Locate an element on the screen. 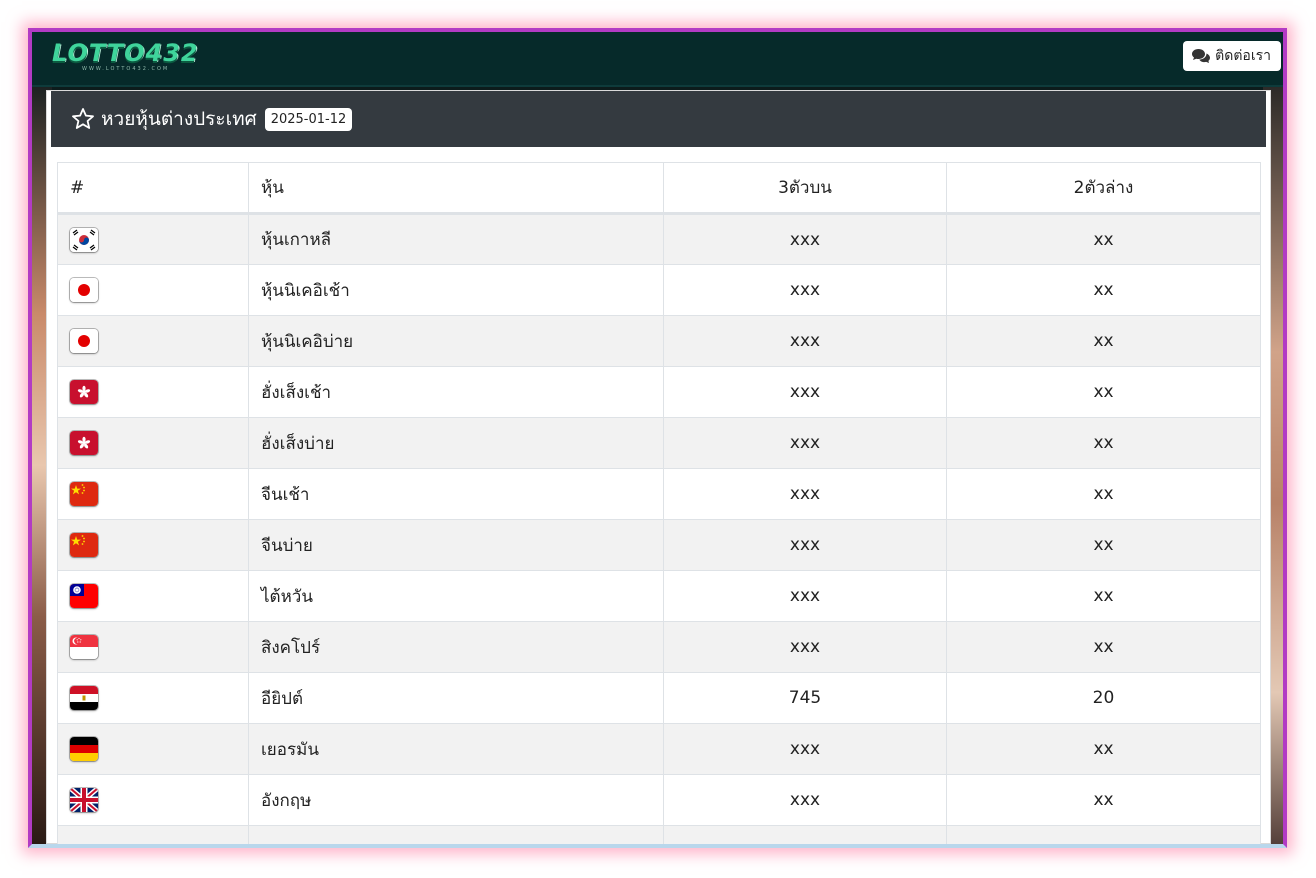 The image size is (1316, 878). table-row: เยอรมัน xxx xx is located at coordinates (659, 749).